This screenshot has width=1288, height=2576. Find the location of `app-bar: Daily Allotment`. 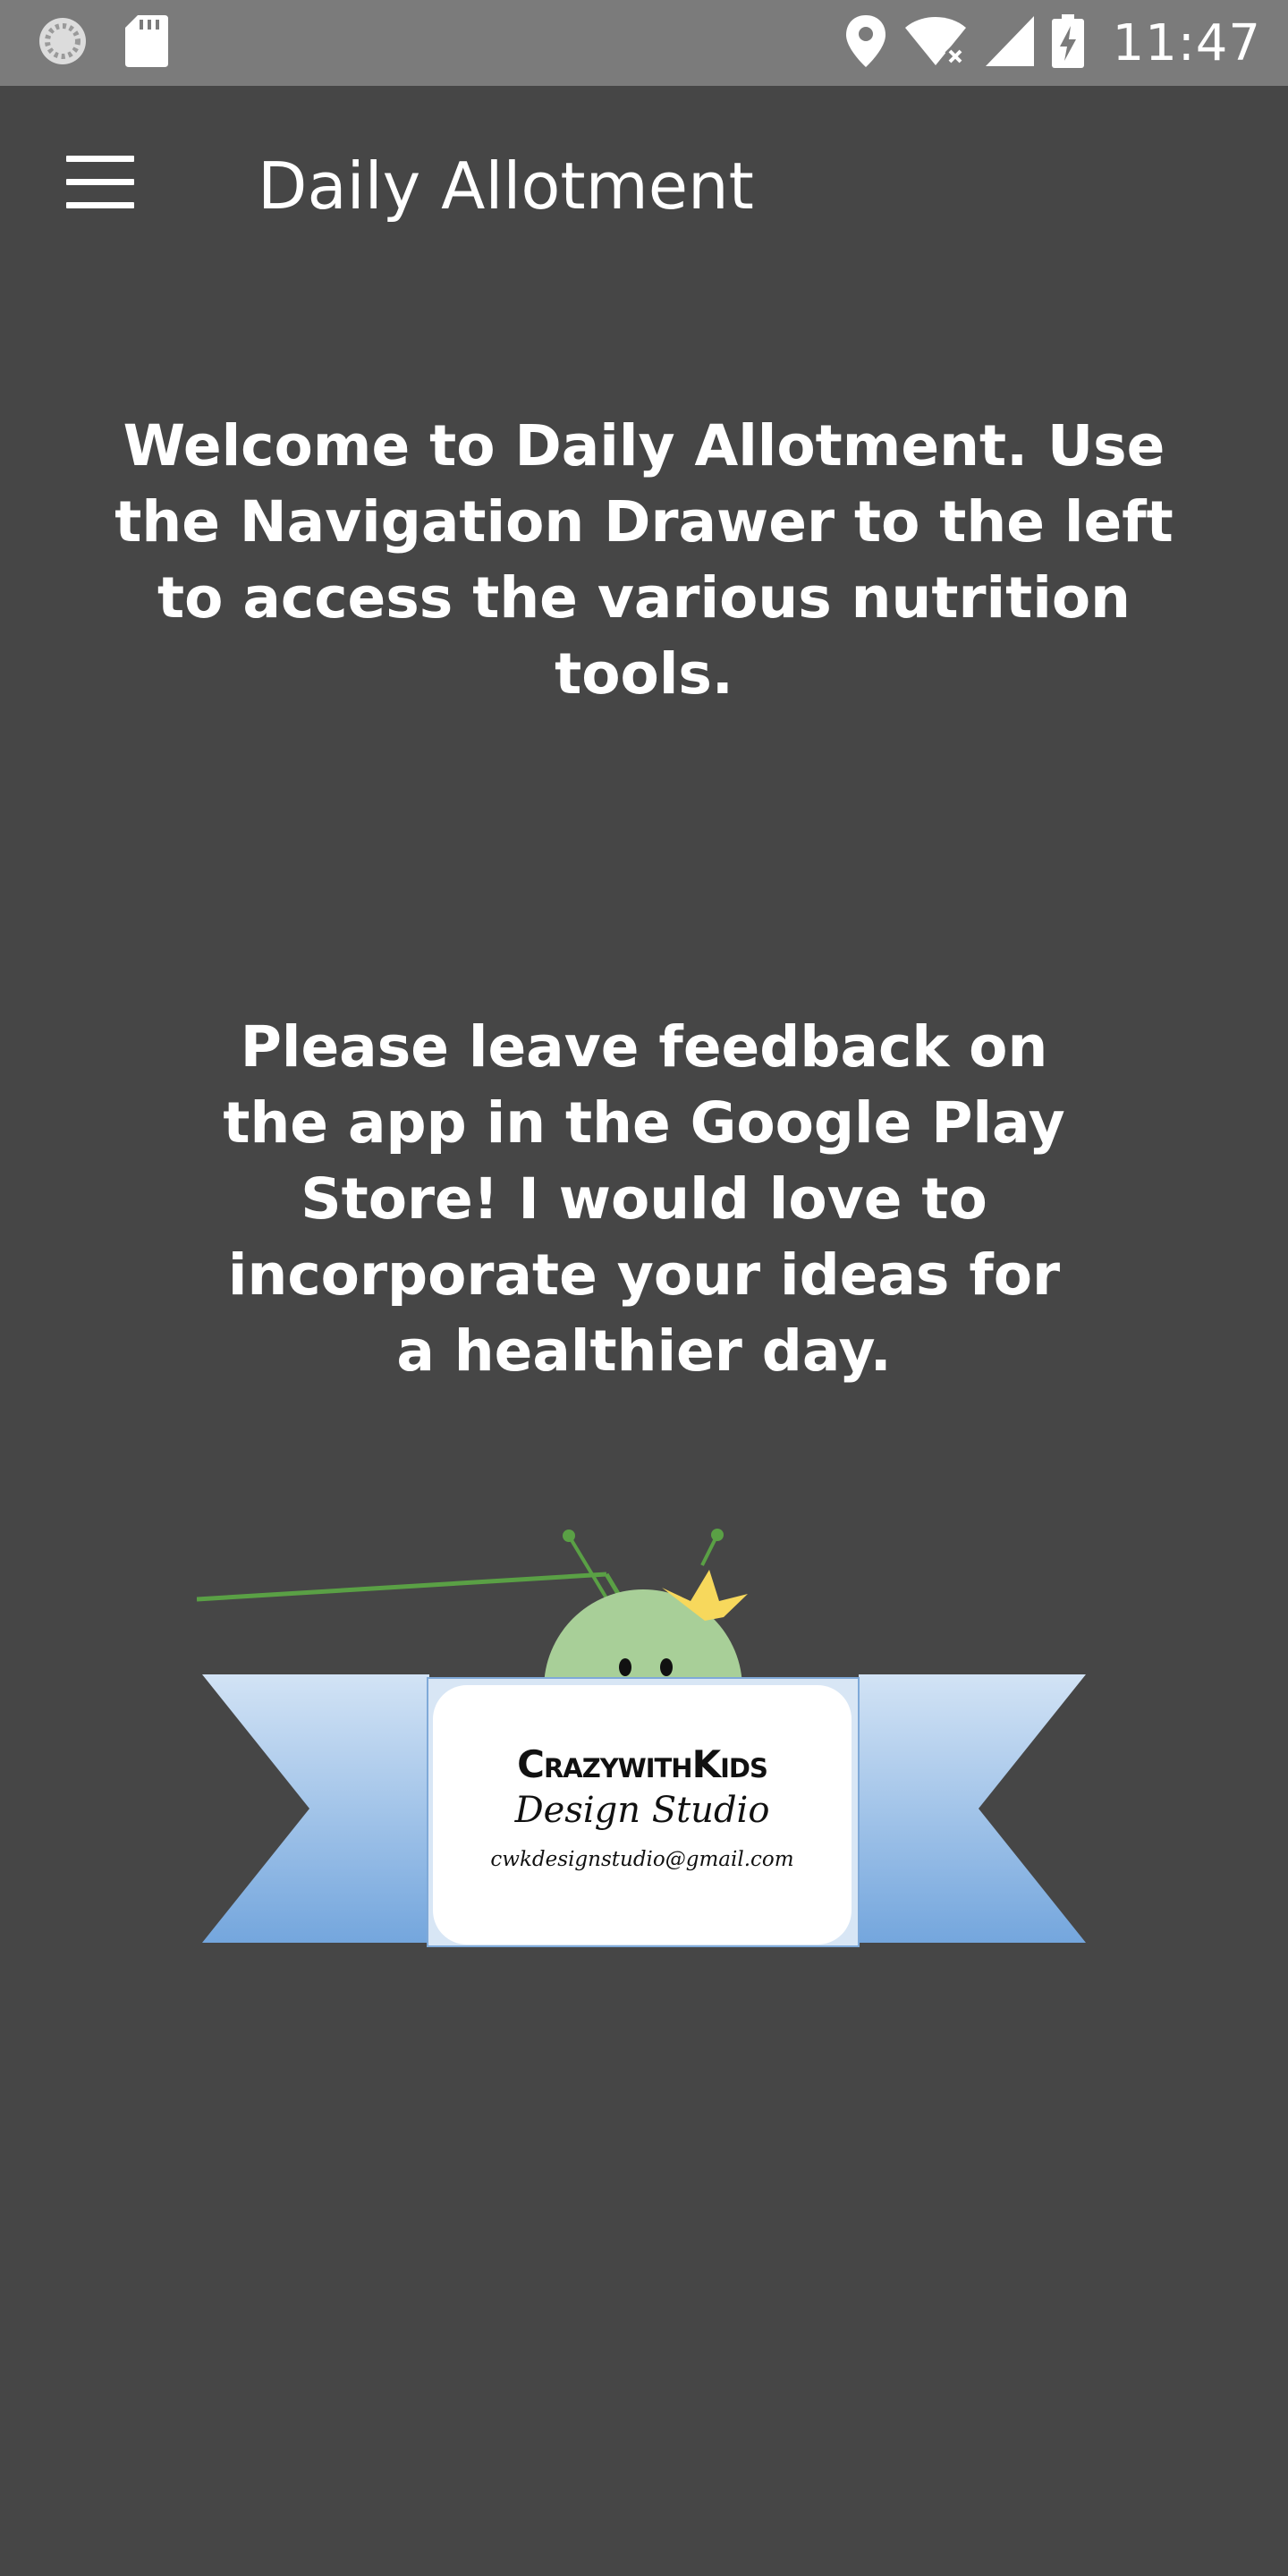

app-bar: Daily Allotment is located at coordinates (644, 189).